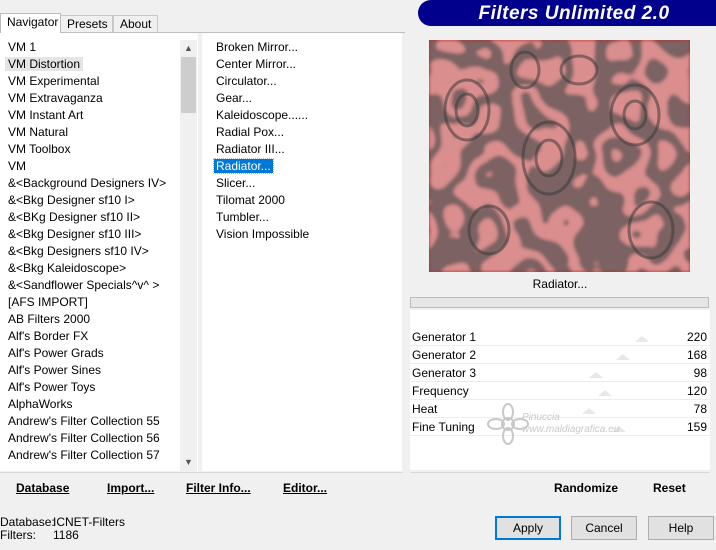 The width and height of the screenshot is (716, 550). I want to click on scroll-thumb, so click(188, 85).